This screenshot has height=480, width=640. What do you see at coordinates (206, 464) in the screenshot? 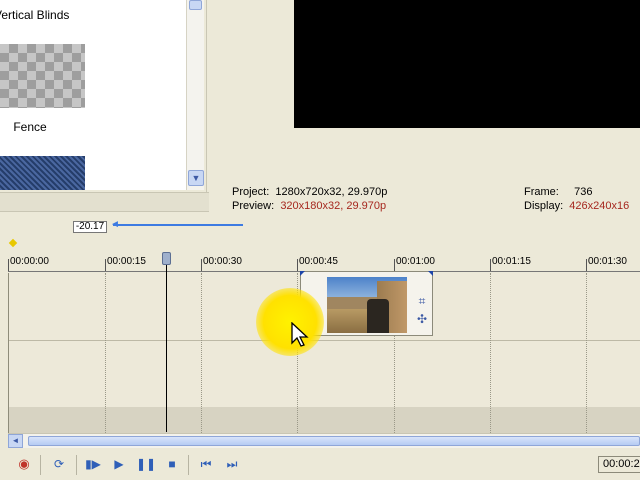
I see `previous-frame-icon: ⏮` at bounding box center [206, 464].